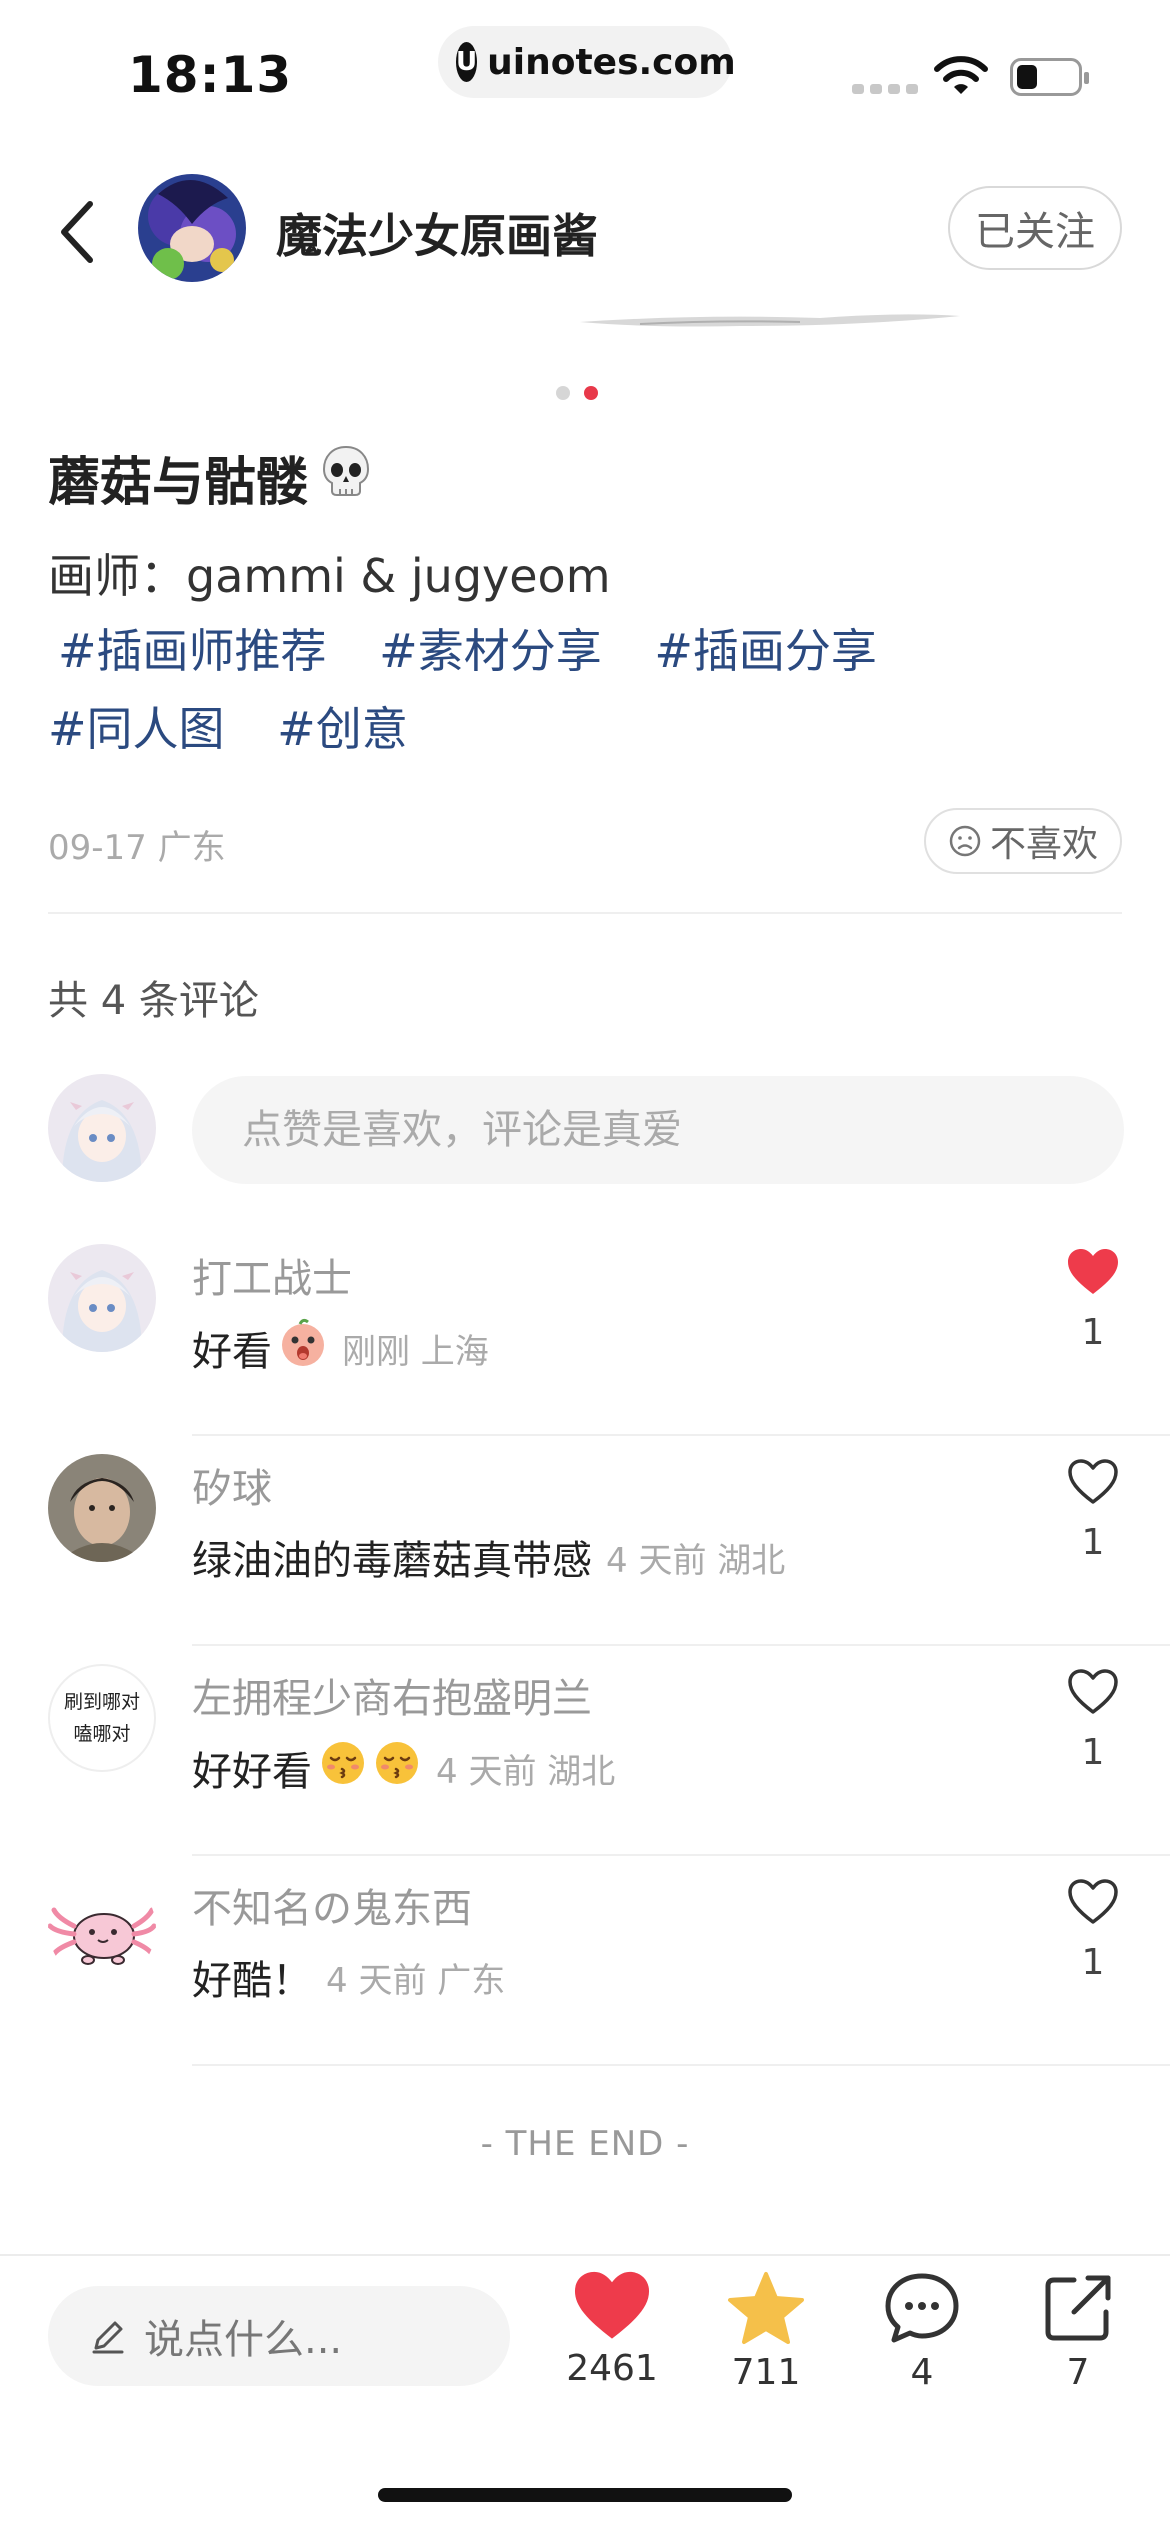  What do you see at coordinates (490, 651) in the screenshot?
I see `tag-link: #素材分享` at bounding box center [490, 651].